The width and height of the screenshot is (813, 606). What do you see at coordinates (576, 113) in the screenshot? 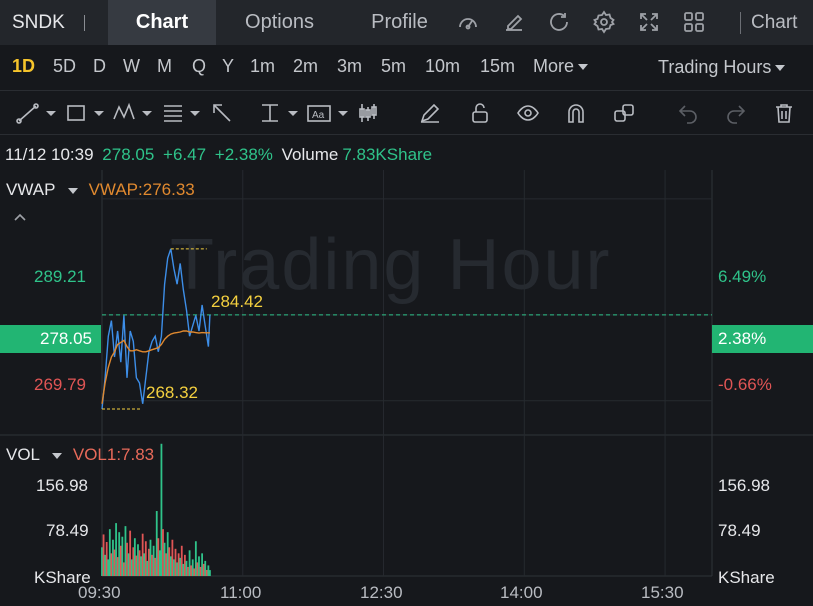
I see `magnet-icon` at bounding box center [576, 113].